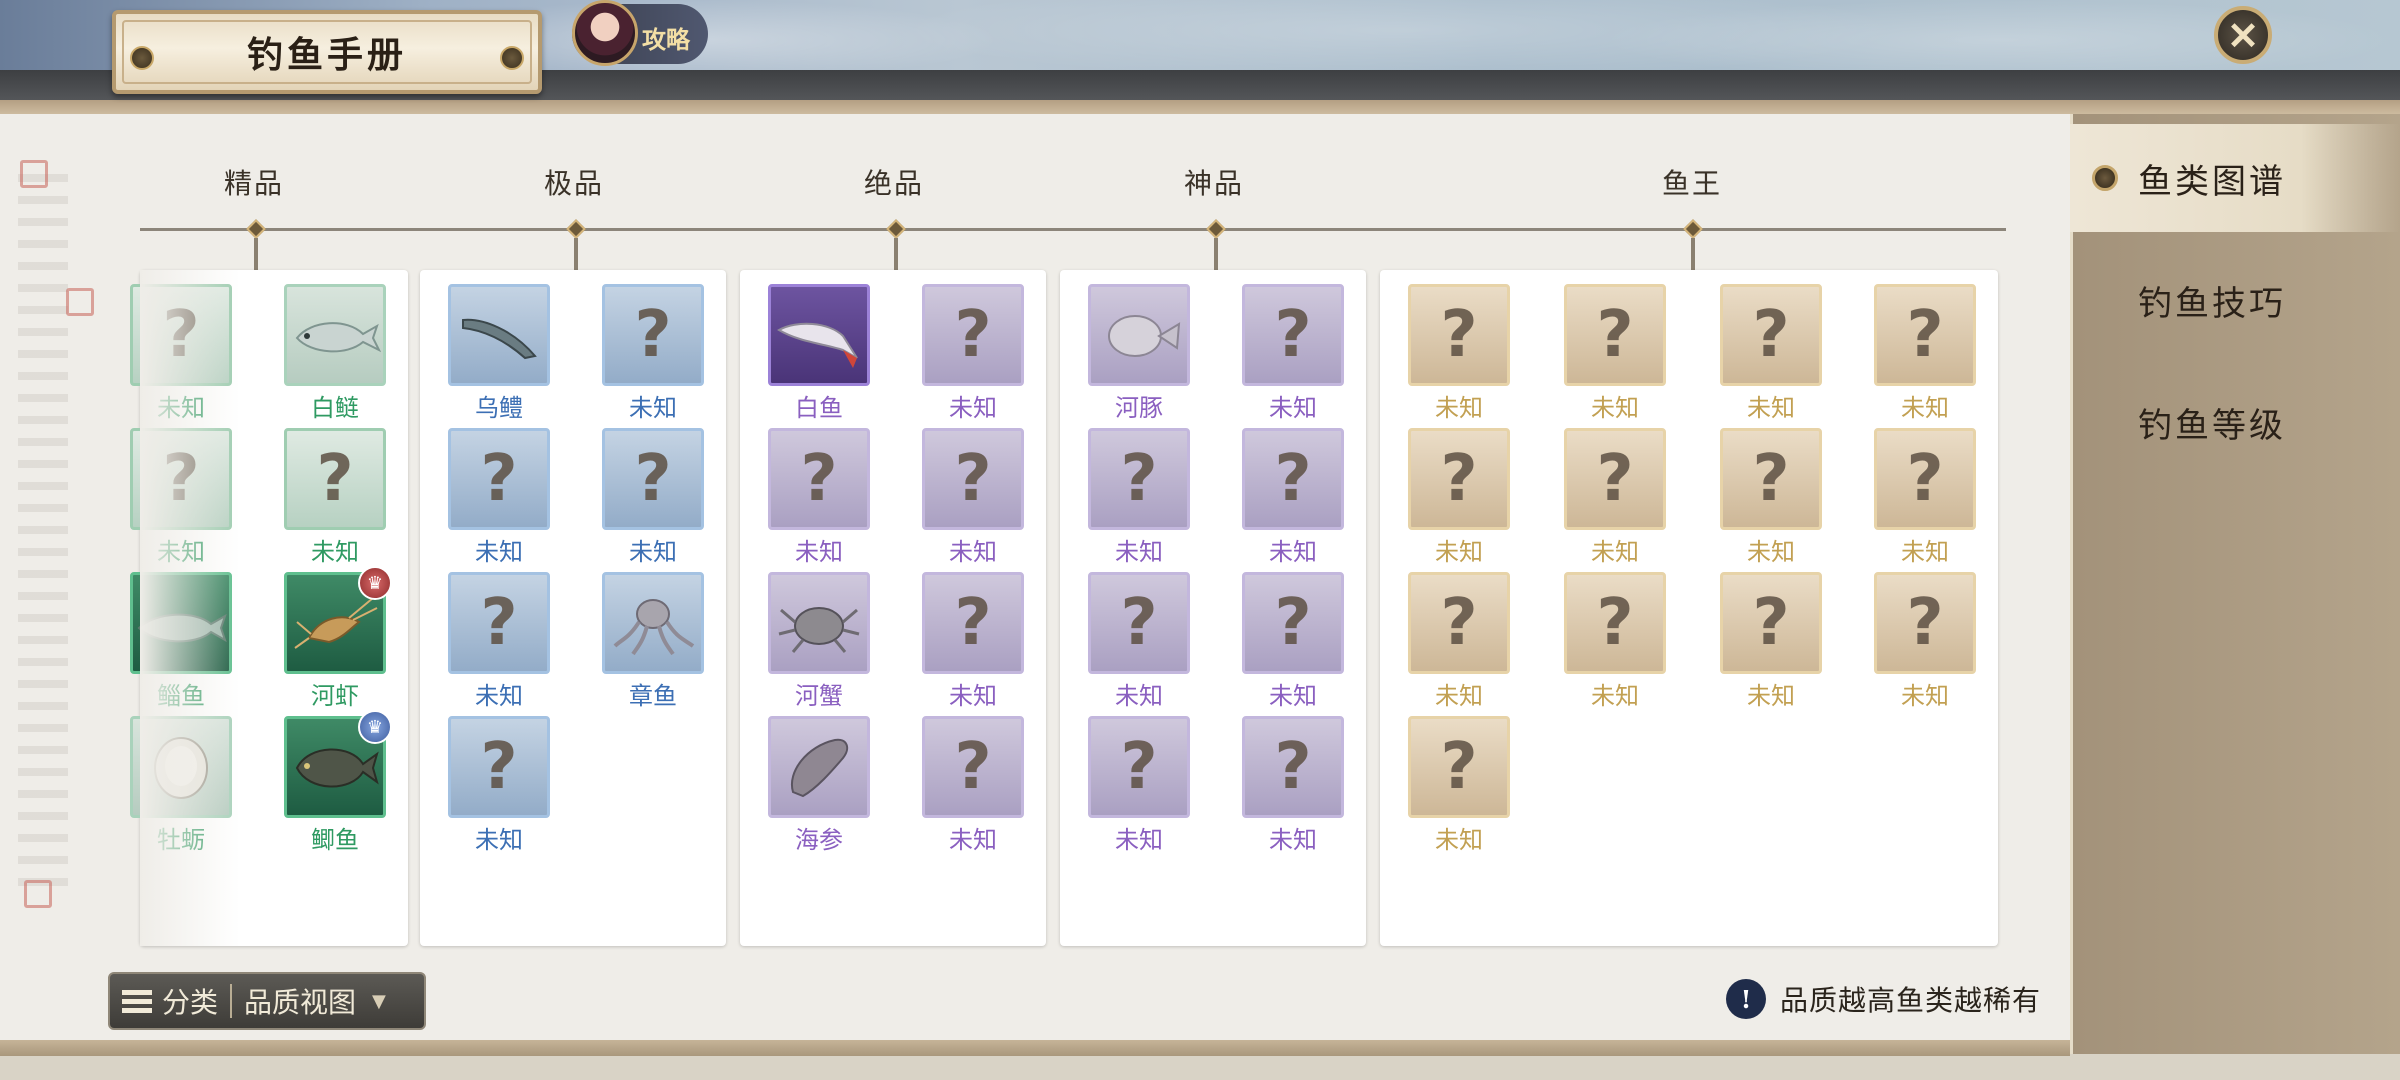 The width and height of the screenshot is (2400, 1080). Describe the element at coordinates (1746, 999) in the screenshot. I see `info-icon: !` at that location.